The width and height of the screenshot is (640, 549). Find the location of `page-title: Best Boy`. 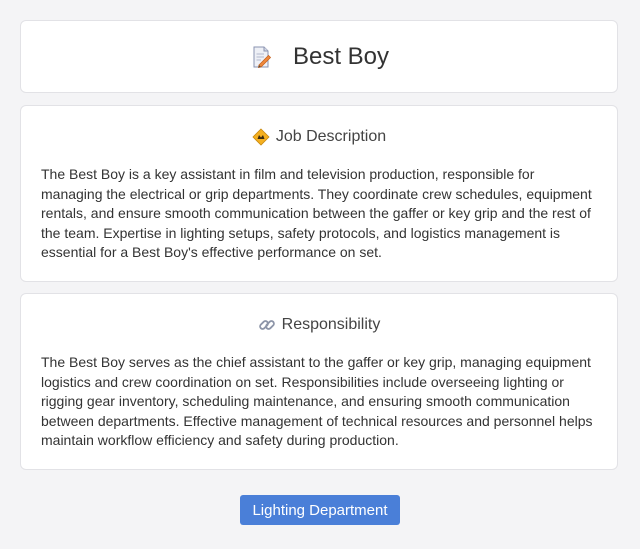

page-title: Best Boy is located at coordinates (341, 56).